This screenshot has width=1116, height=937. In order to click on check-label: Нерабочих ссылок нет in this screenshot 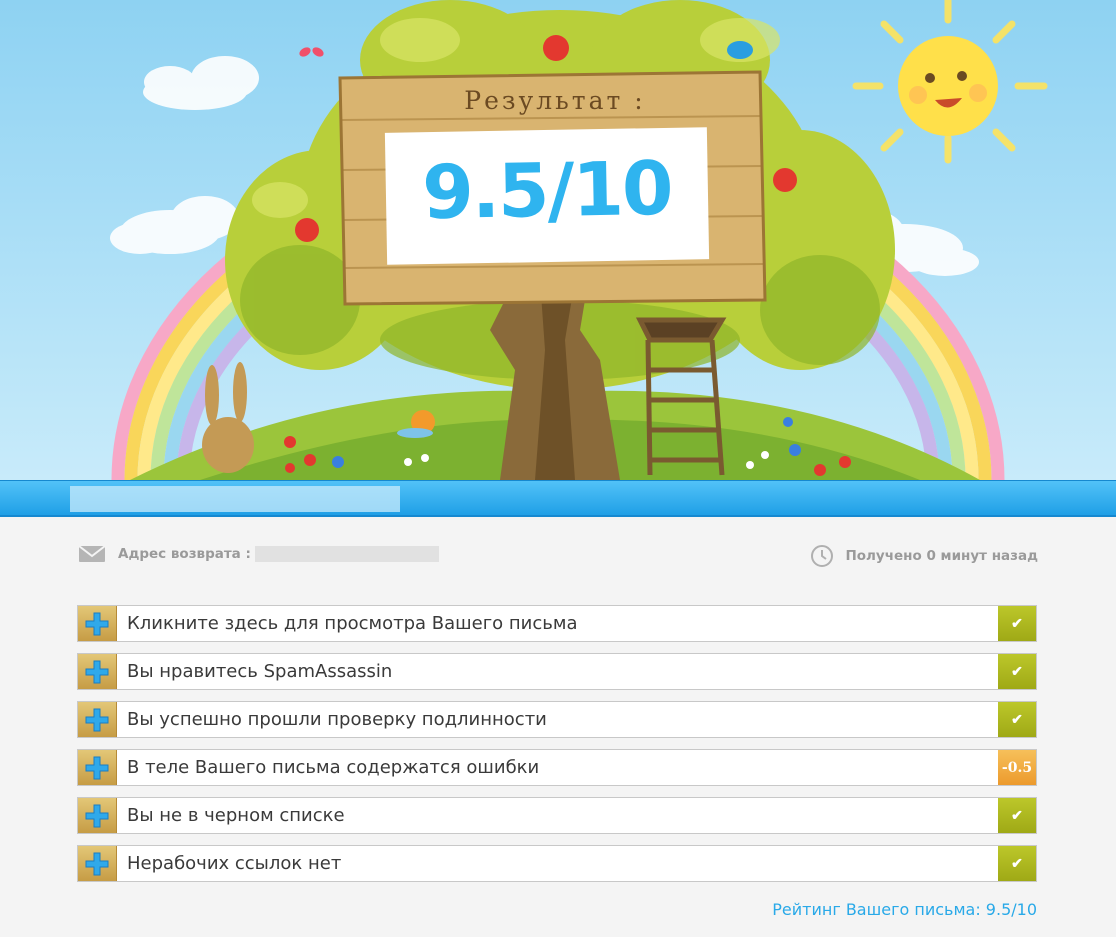, I will do `click(234, 863)`.